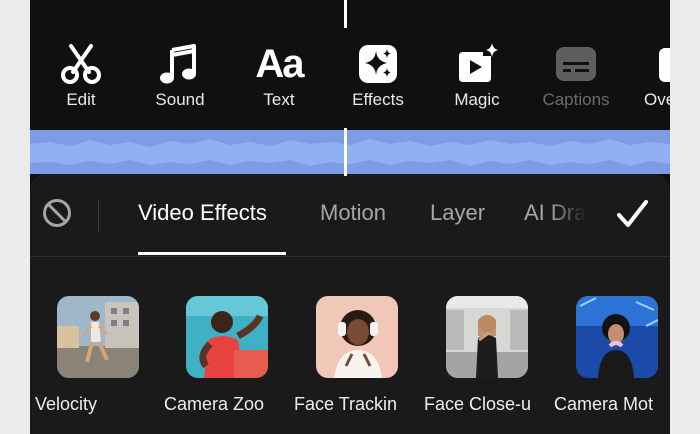  What do you see at coordinates (477, 64) in the screenshot?
I see `magic-video-icon` at bounding box center [477, 64].